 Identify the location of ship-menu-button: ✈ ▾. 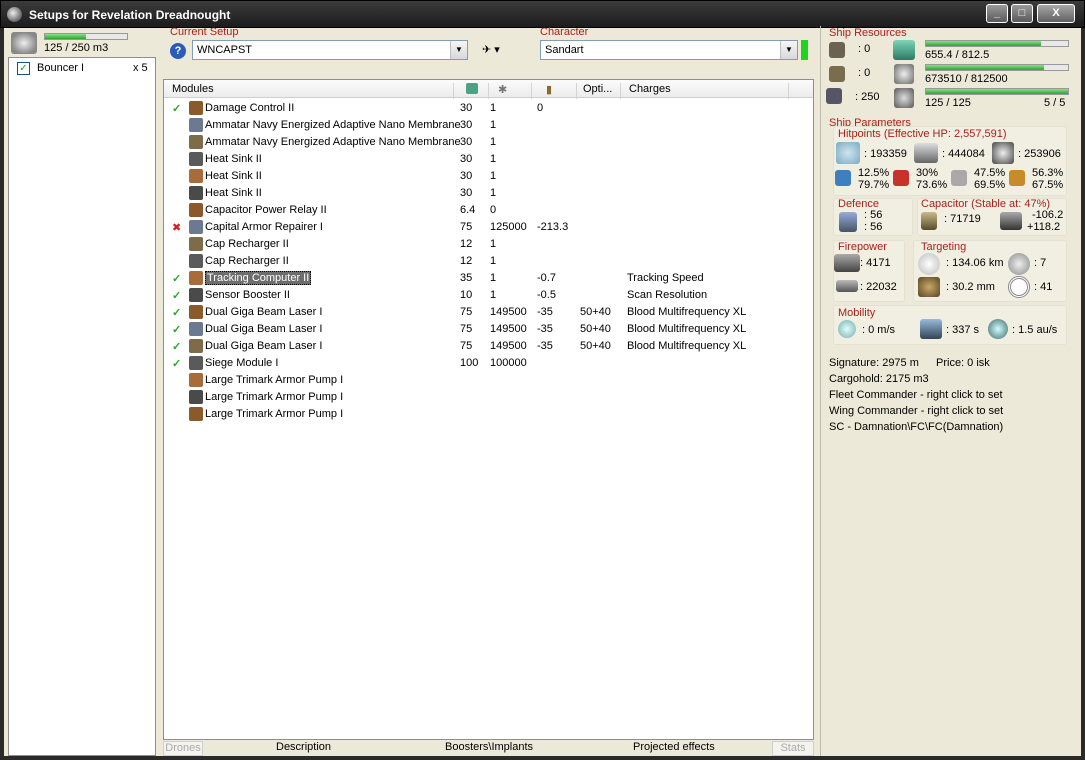
(491, 49).